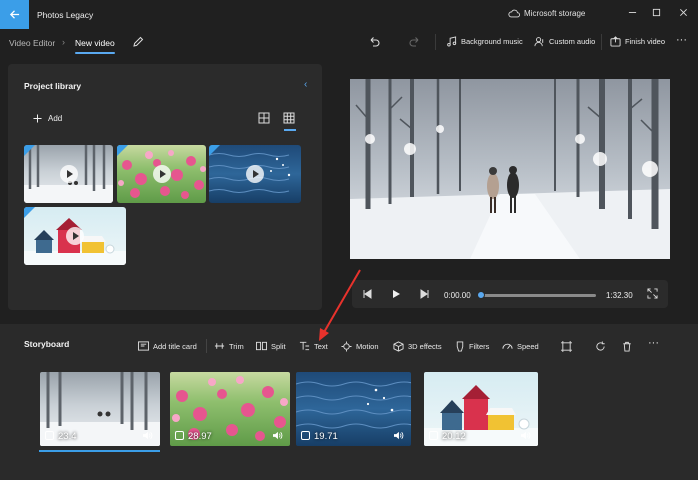  I want to click on delete-button, so click(627, 346).